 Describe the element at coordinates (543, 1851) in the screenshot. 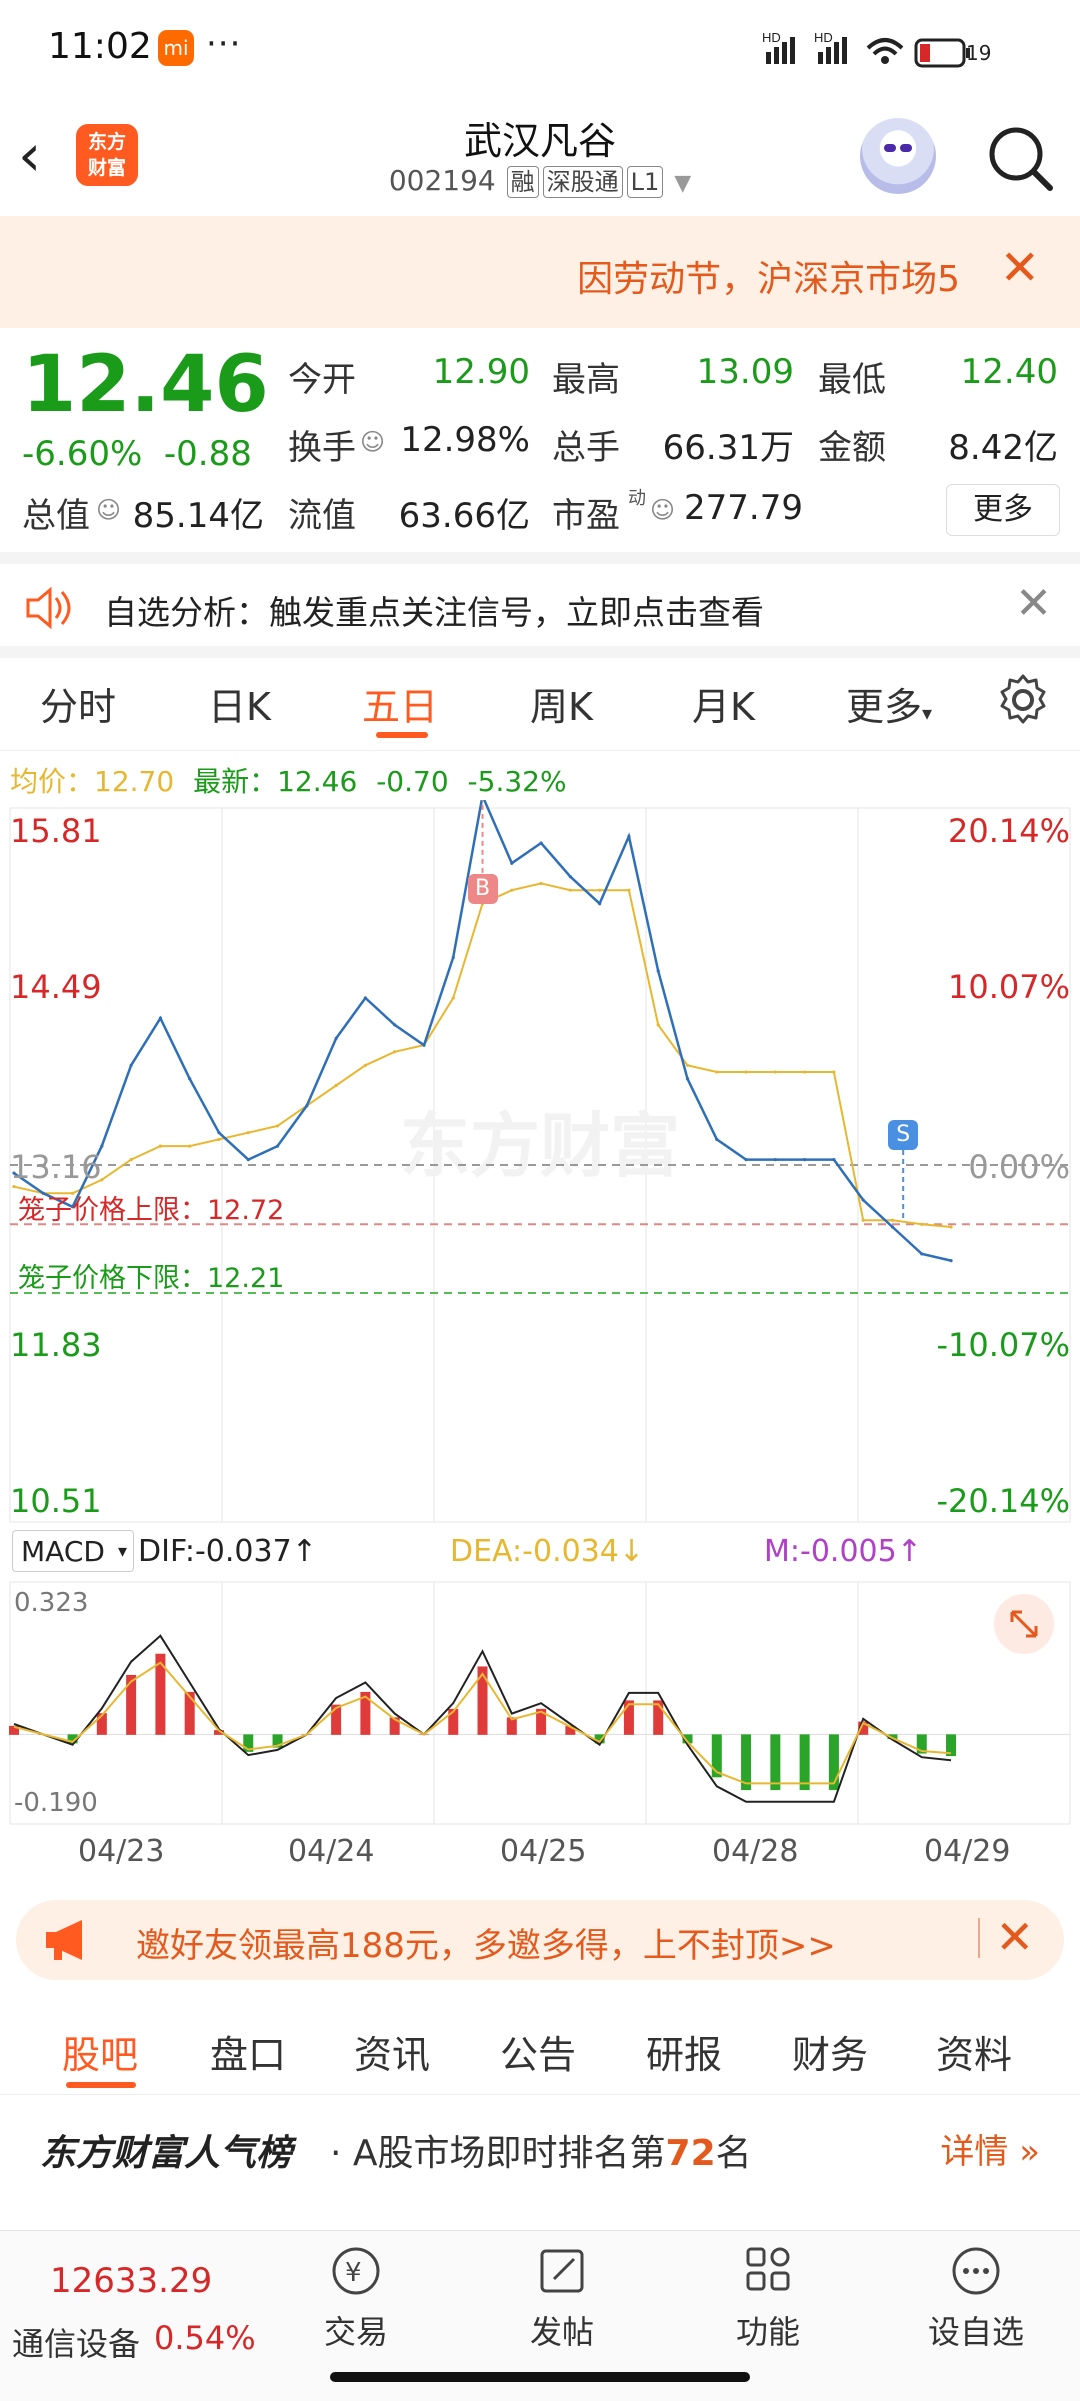

I see `x-label-3: 04/25` at that location.